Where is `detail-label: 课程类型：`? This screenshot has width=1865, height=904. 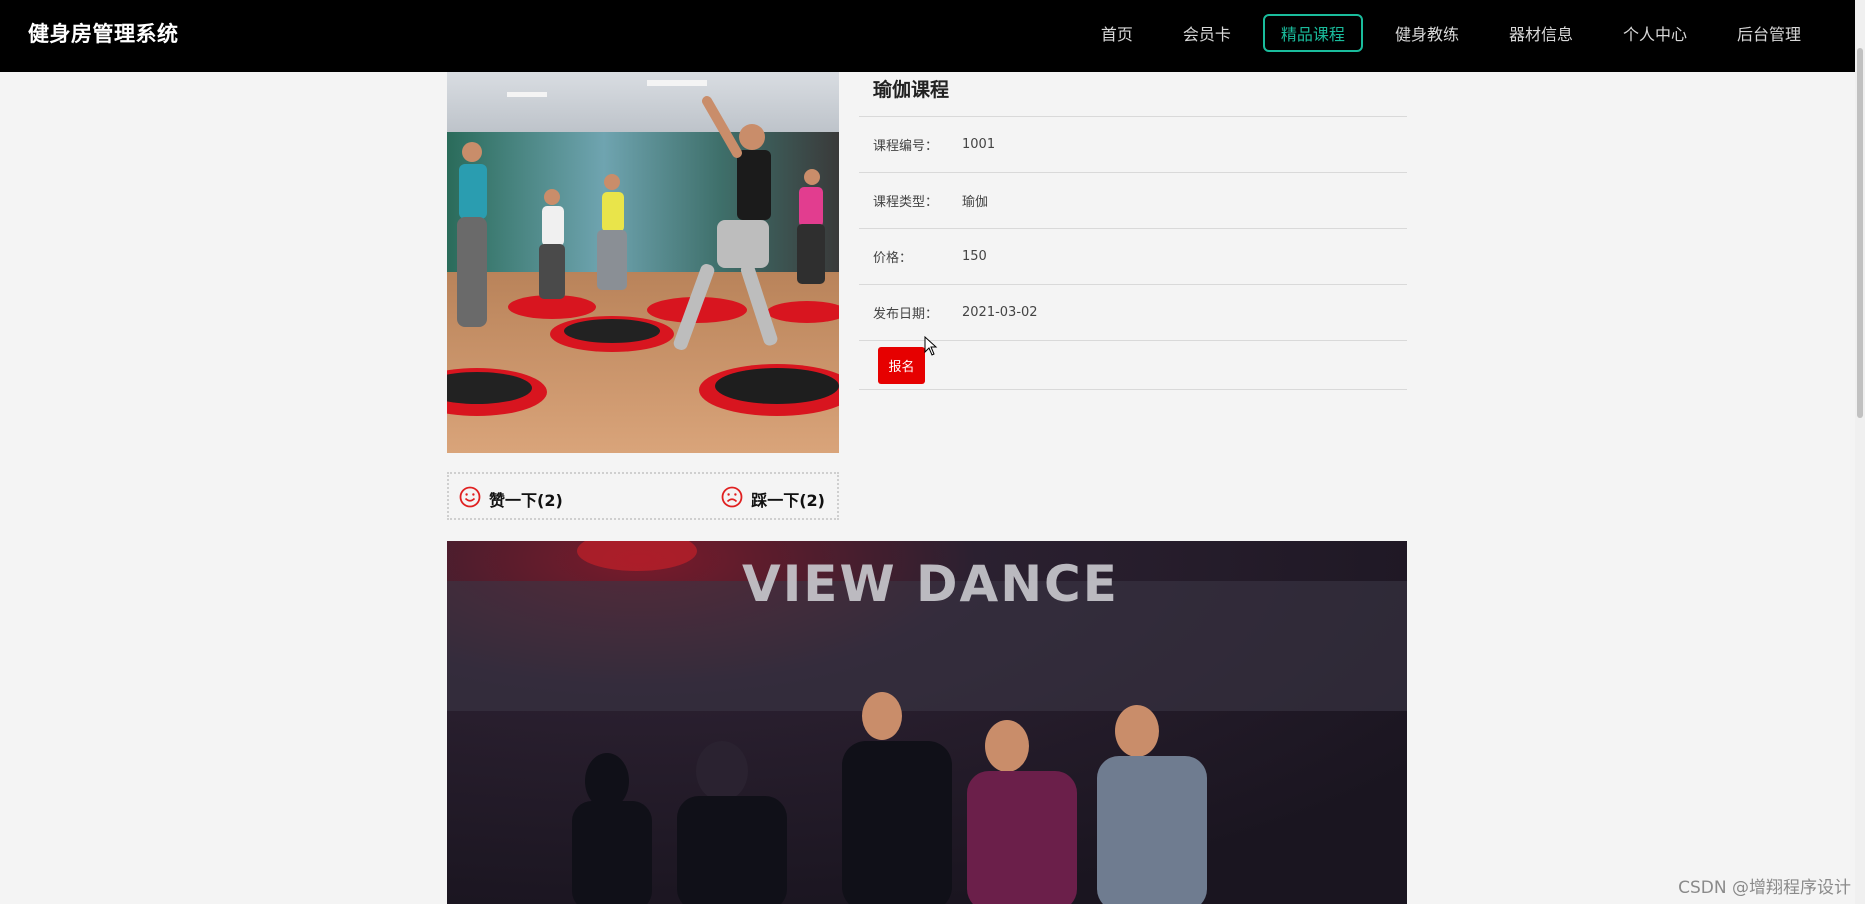
detail-label: 课程类型： is located at coordinates (906, 202).